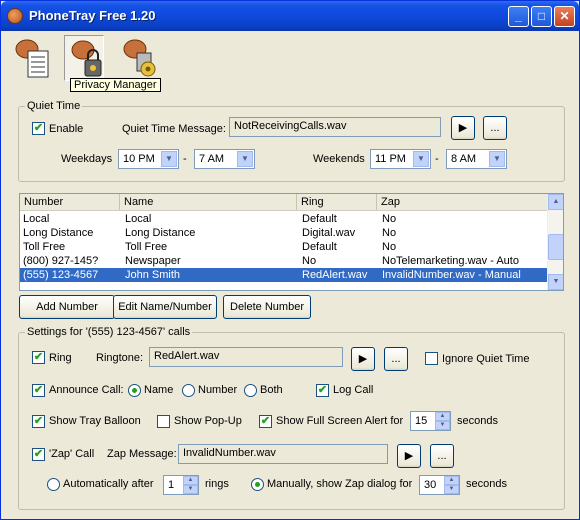  What do you see at coordinates (555, 247) in the screenshot?
I see `scroll-thumb` at bounding box center [555, 247].